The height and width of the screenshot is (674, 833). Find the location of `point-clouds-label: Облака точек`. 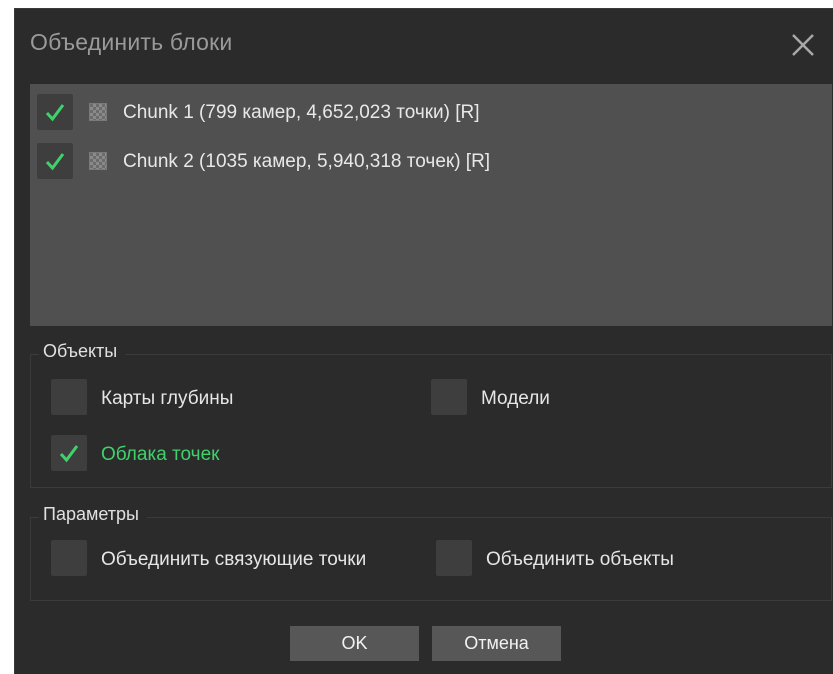

point-clouds-label: Облака точек is located at coordinates (160, 454).